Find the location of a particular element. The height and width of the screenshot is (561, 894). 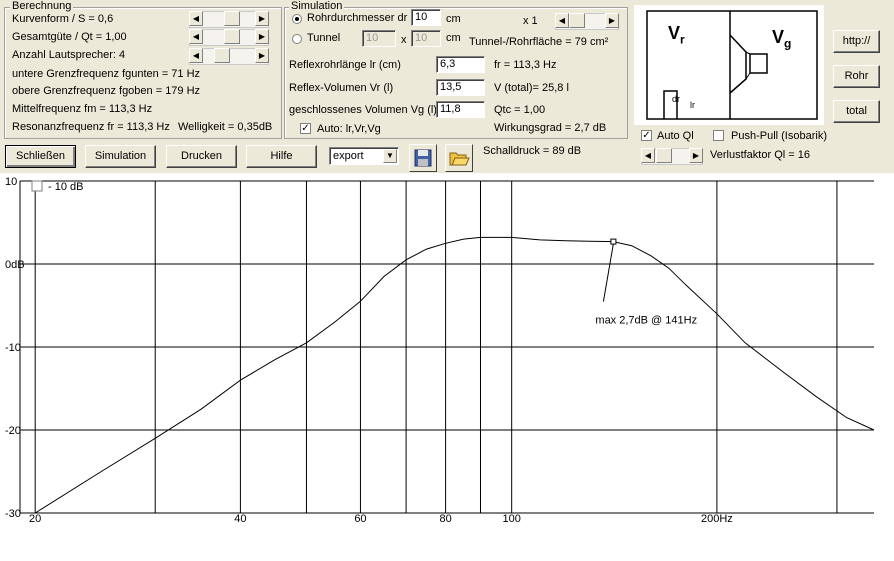

rohr-input: 10 is located at coordinates (426, 17).